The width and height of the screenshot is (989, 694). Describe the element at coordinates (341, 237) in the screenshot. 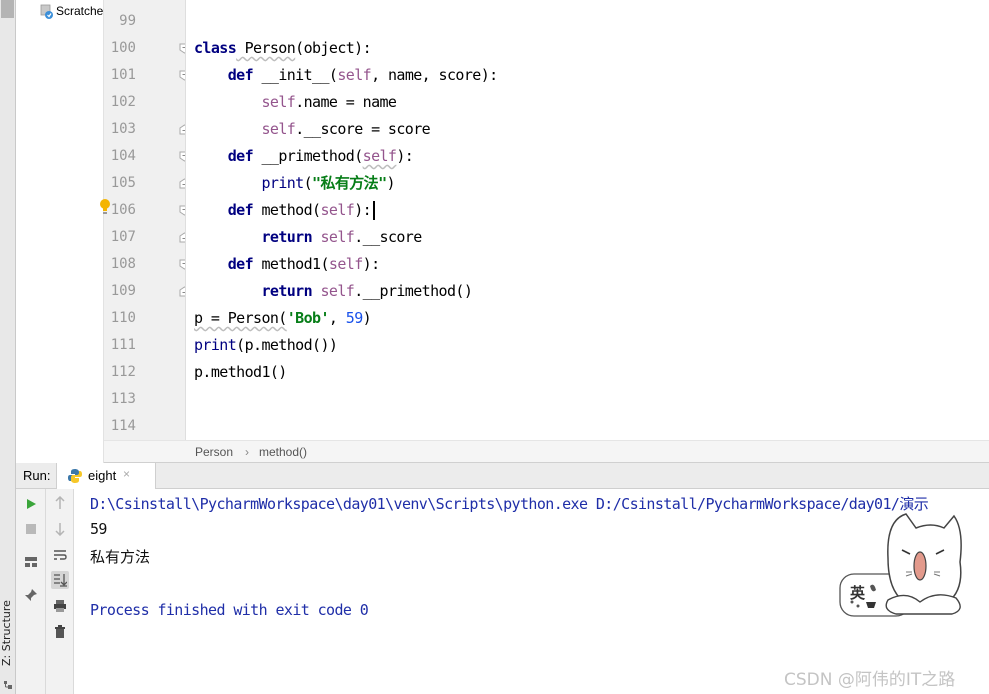

I see `code-line-107: return self.__score` at that location.